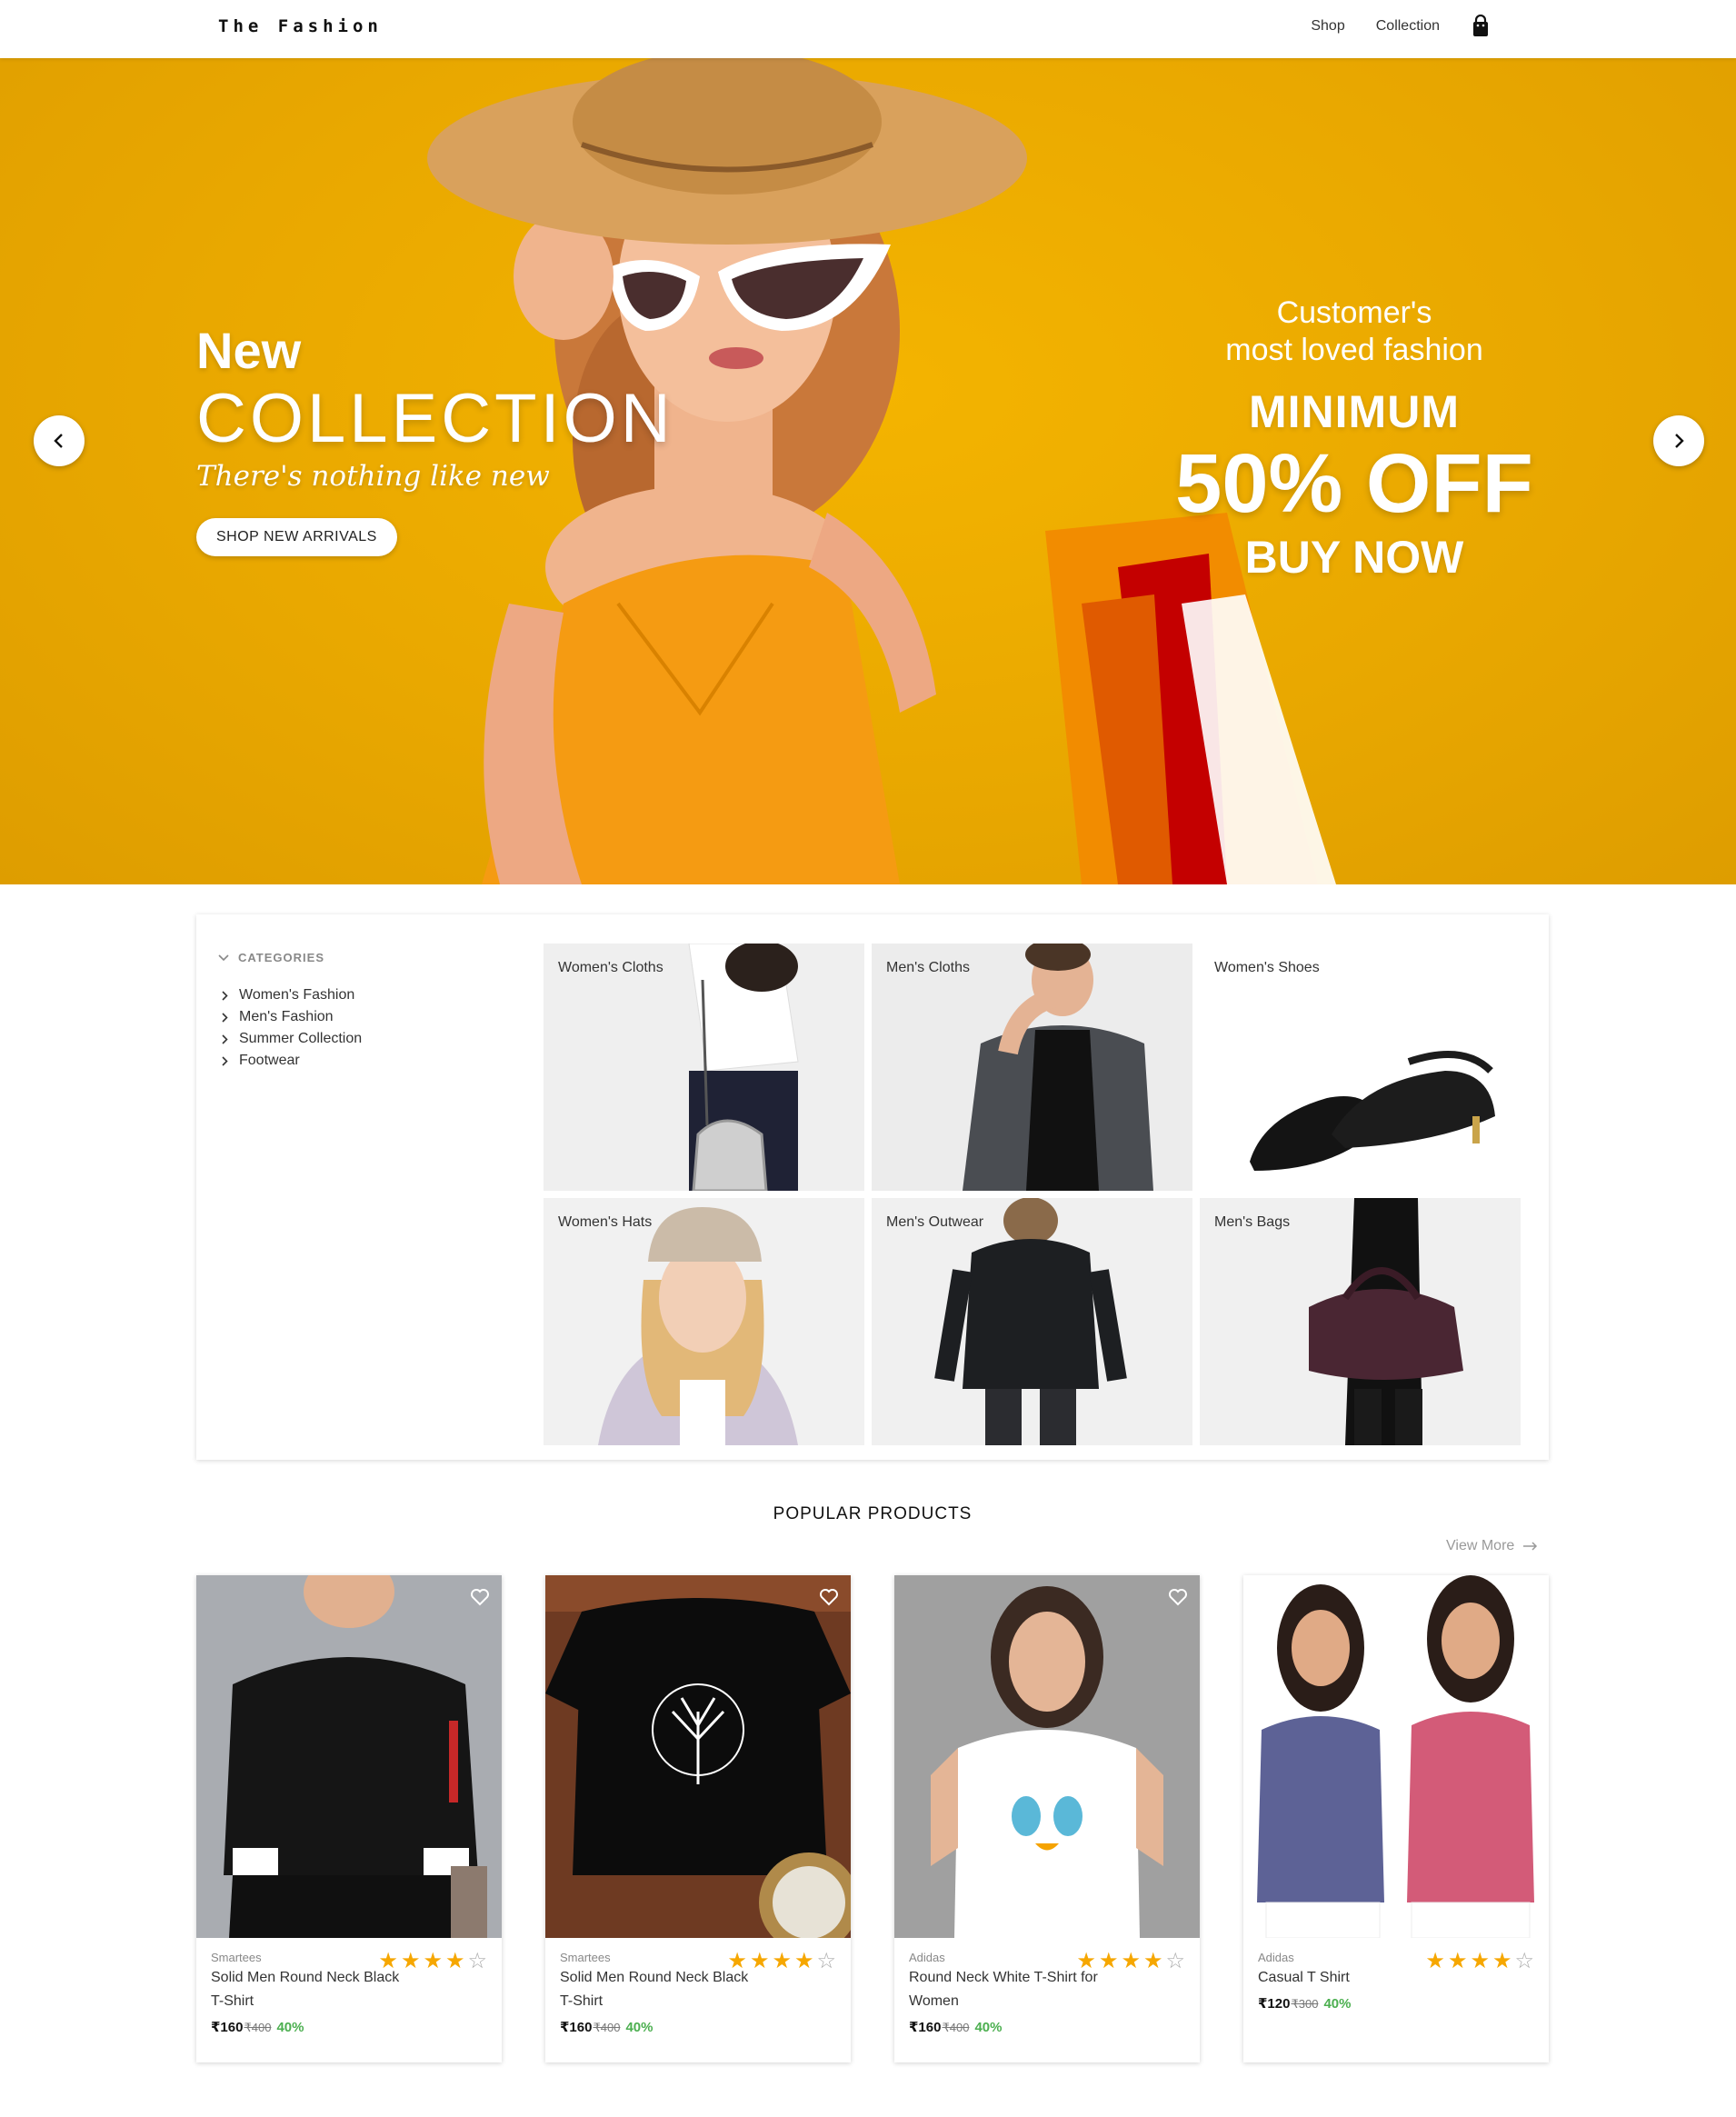 The height and width of the screenshot is (2117, 1736). Describe the element at coordinates (1354, 557) in the screenshot. I see `promo-buy-now: BUY NOW` at that location.